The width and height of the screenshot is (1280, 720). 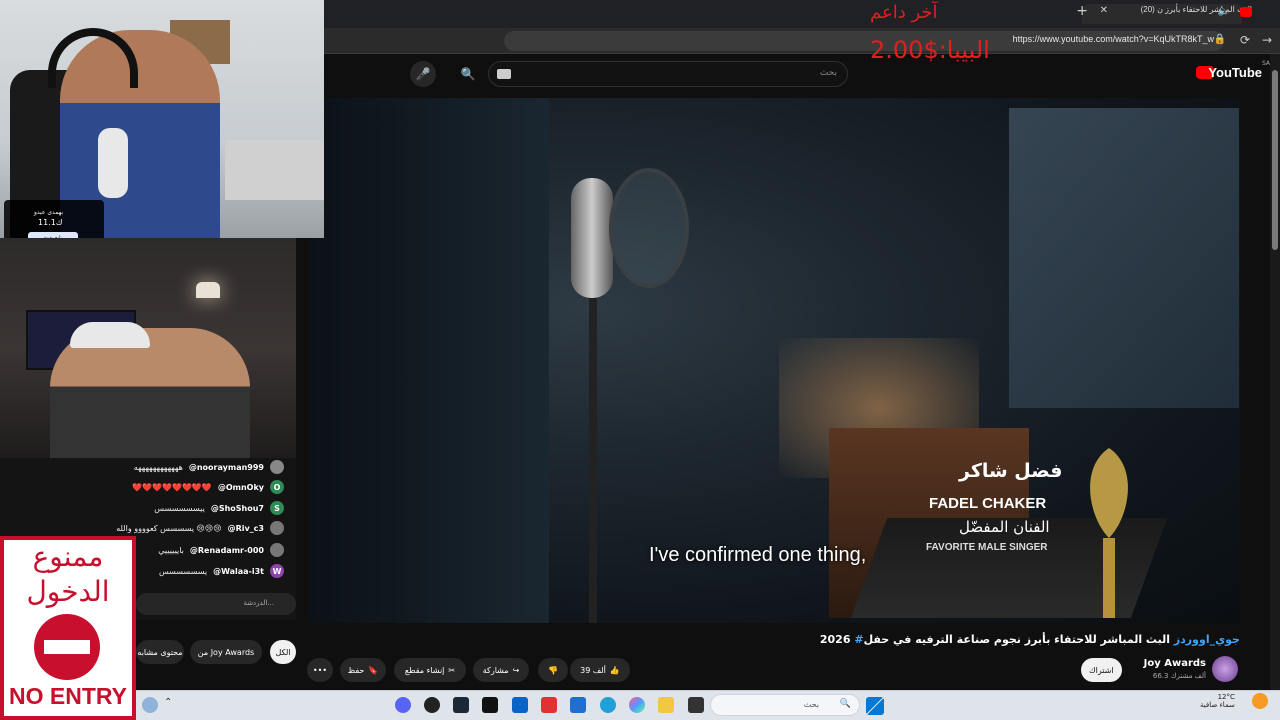 I want to click on gift-icon, so click(x=549, y=705).